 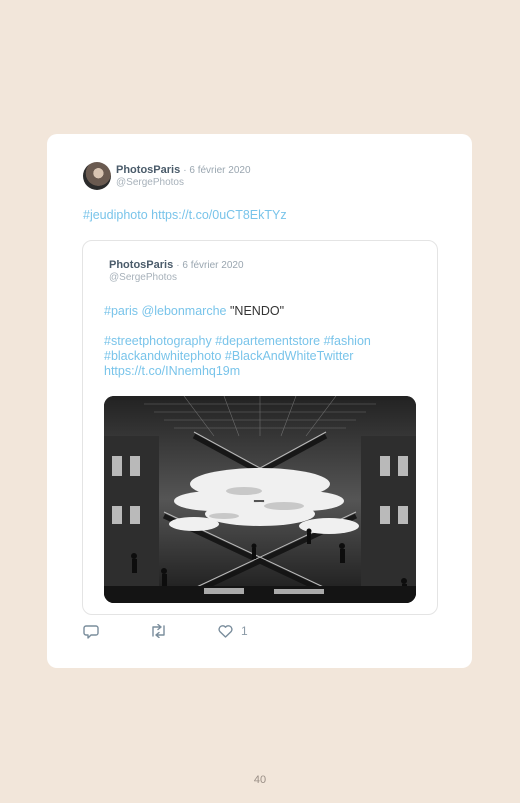 I want to click on quoted-handle: @SergePhotos, so click(x=143, y=277).